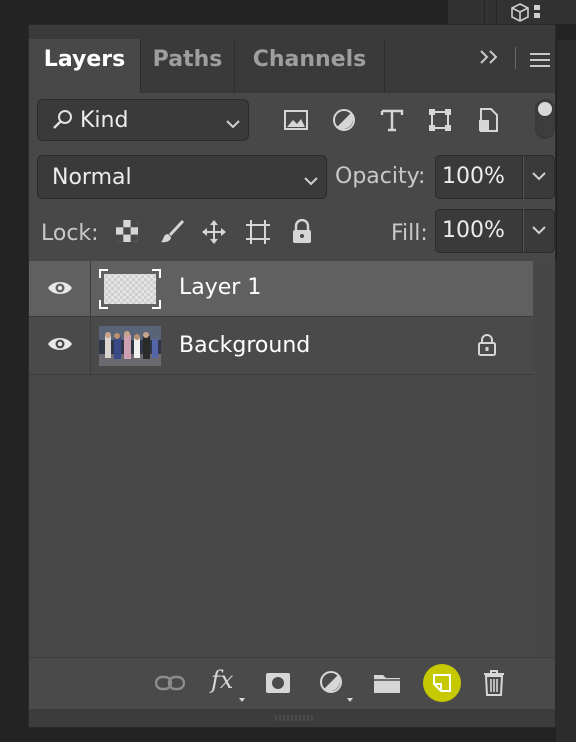 This screenshot has width=576, height=742. I want to click on fill-dropdown-button, so click(539, 231).